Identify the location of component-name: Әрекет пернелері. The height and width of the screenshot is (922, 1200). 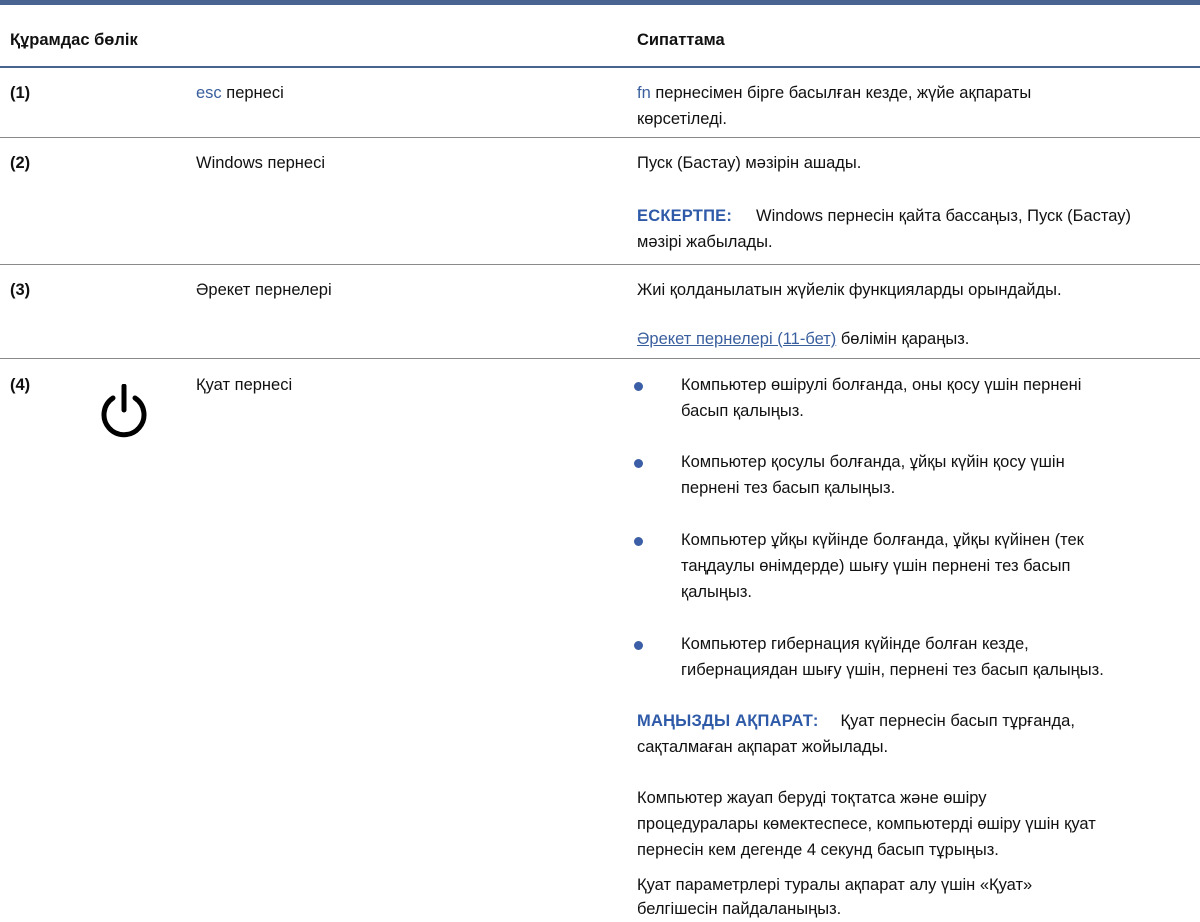
(264, 290).